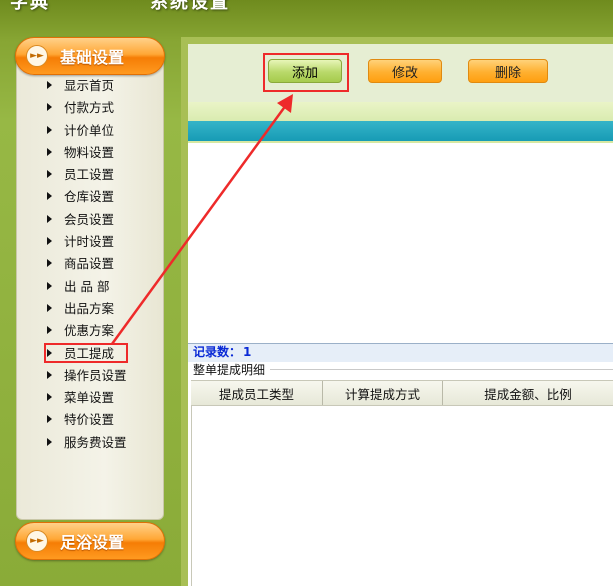 The width and height of the screenshot is (613, 586). I want to click on annotation-arrow, so click(201, 219).